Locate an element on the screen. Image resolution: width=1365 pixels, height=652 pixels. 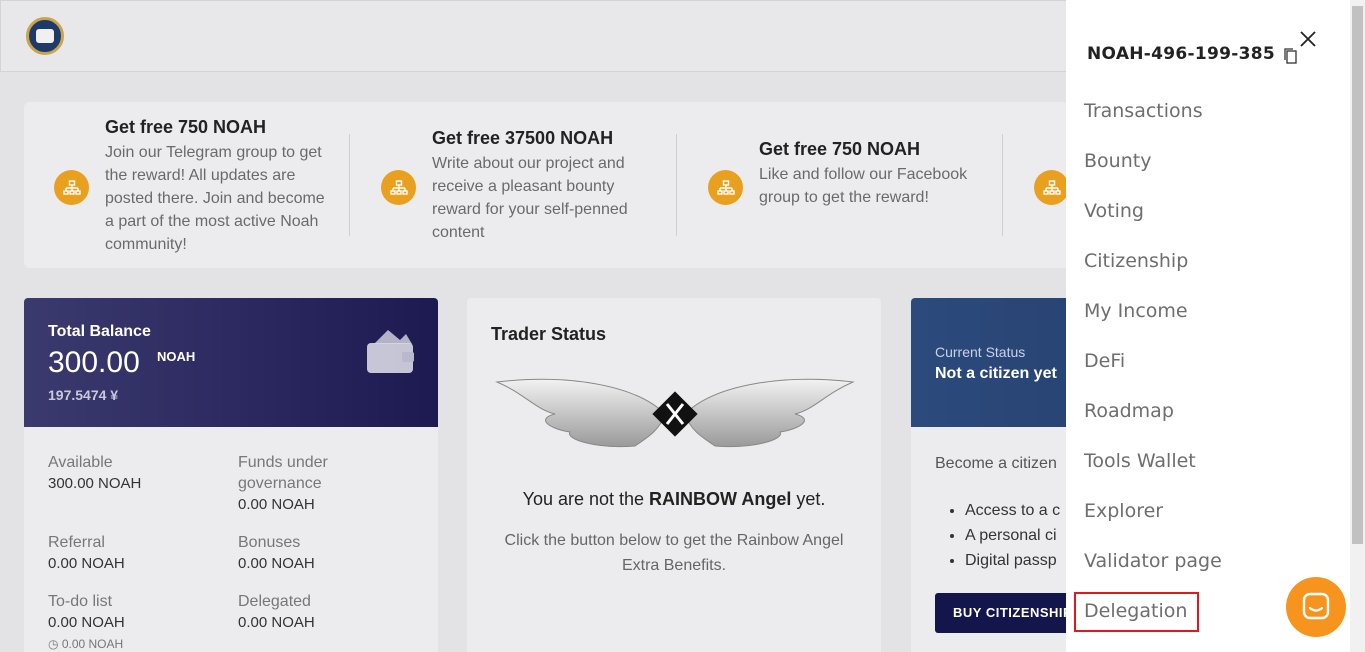
balance-header: Total Balance 300.00 NOAH 197.5474 ¥ is located at coordinates (231, 362).